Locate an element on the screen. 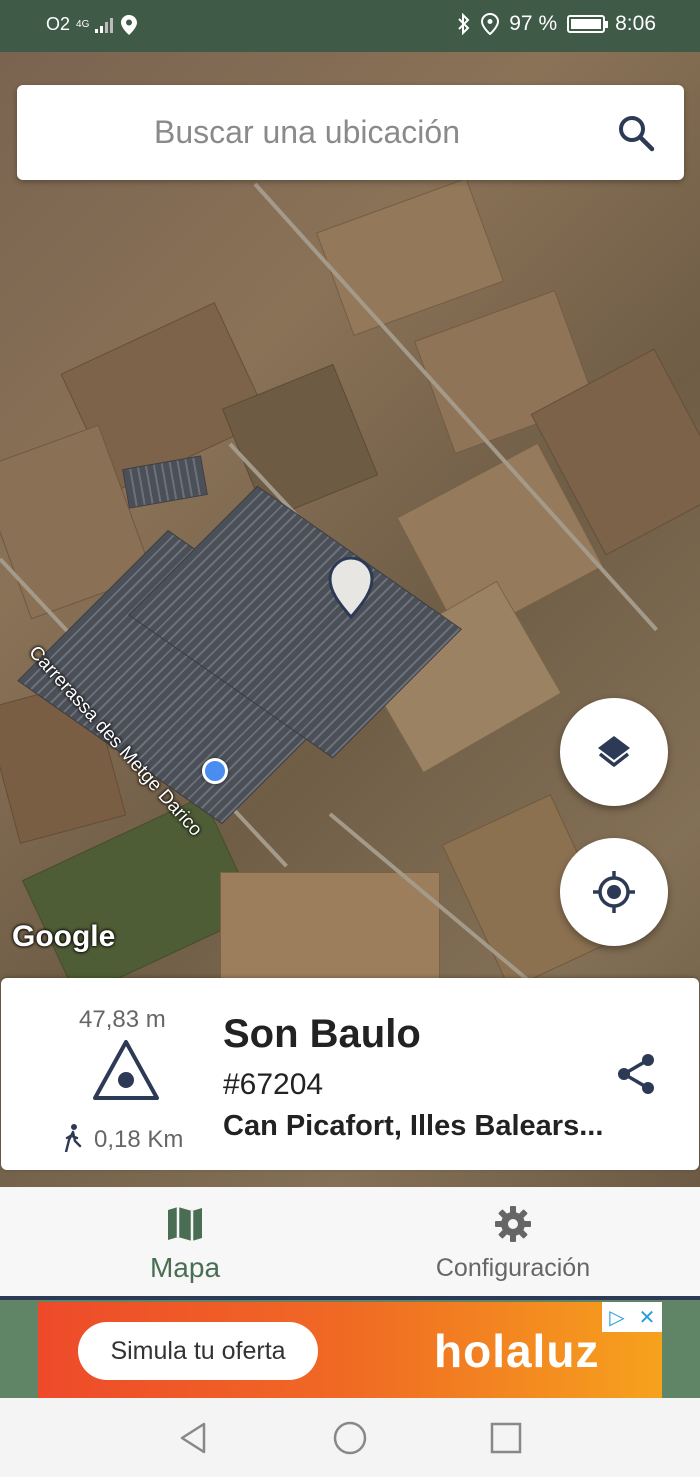 The image size is (700, 1477). ad-choices-icon: ▷ is located at coordinates (617, 1317).